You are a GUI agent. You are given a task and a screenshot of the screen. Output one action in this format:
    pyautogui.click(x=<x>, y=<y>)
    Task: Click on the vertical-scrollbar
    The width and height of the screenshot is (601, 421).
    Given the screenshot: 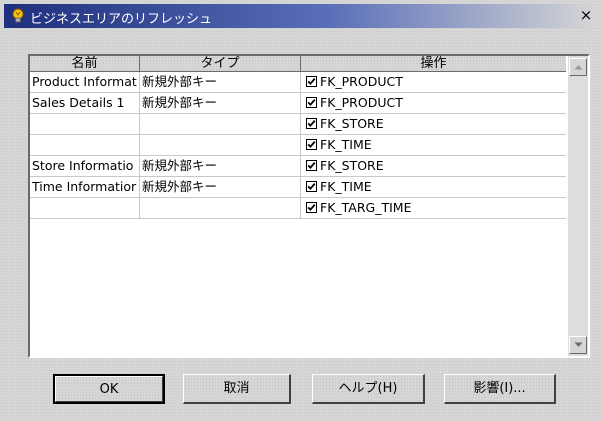 What is the action you would take?
    pyautogui.click(x=578, y=206)
    